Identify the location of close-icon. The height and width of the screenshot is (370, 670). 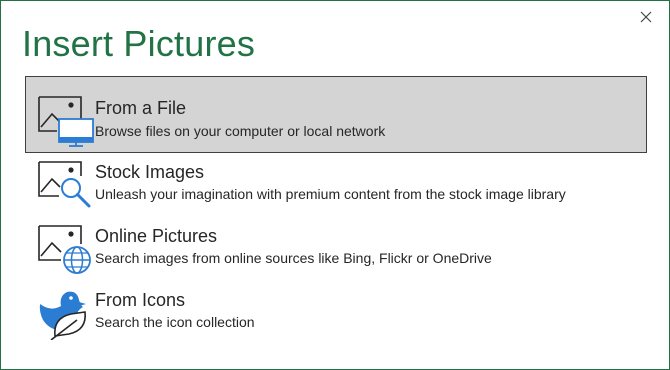
(646, 17).